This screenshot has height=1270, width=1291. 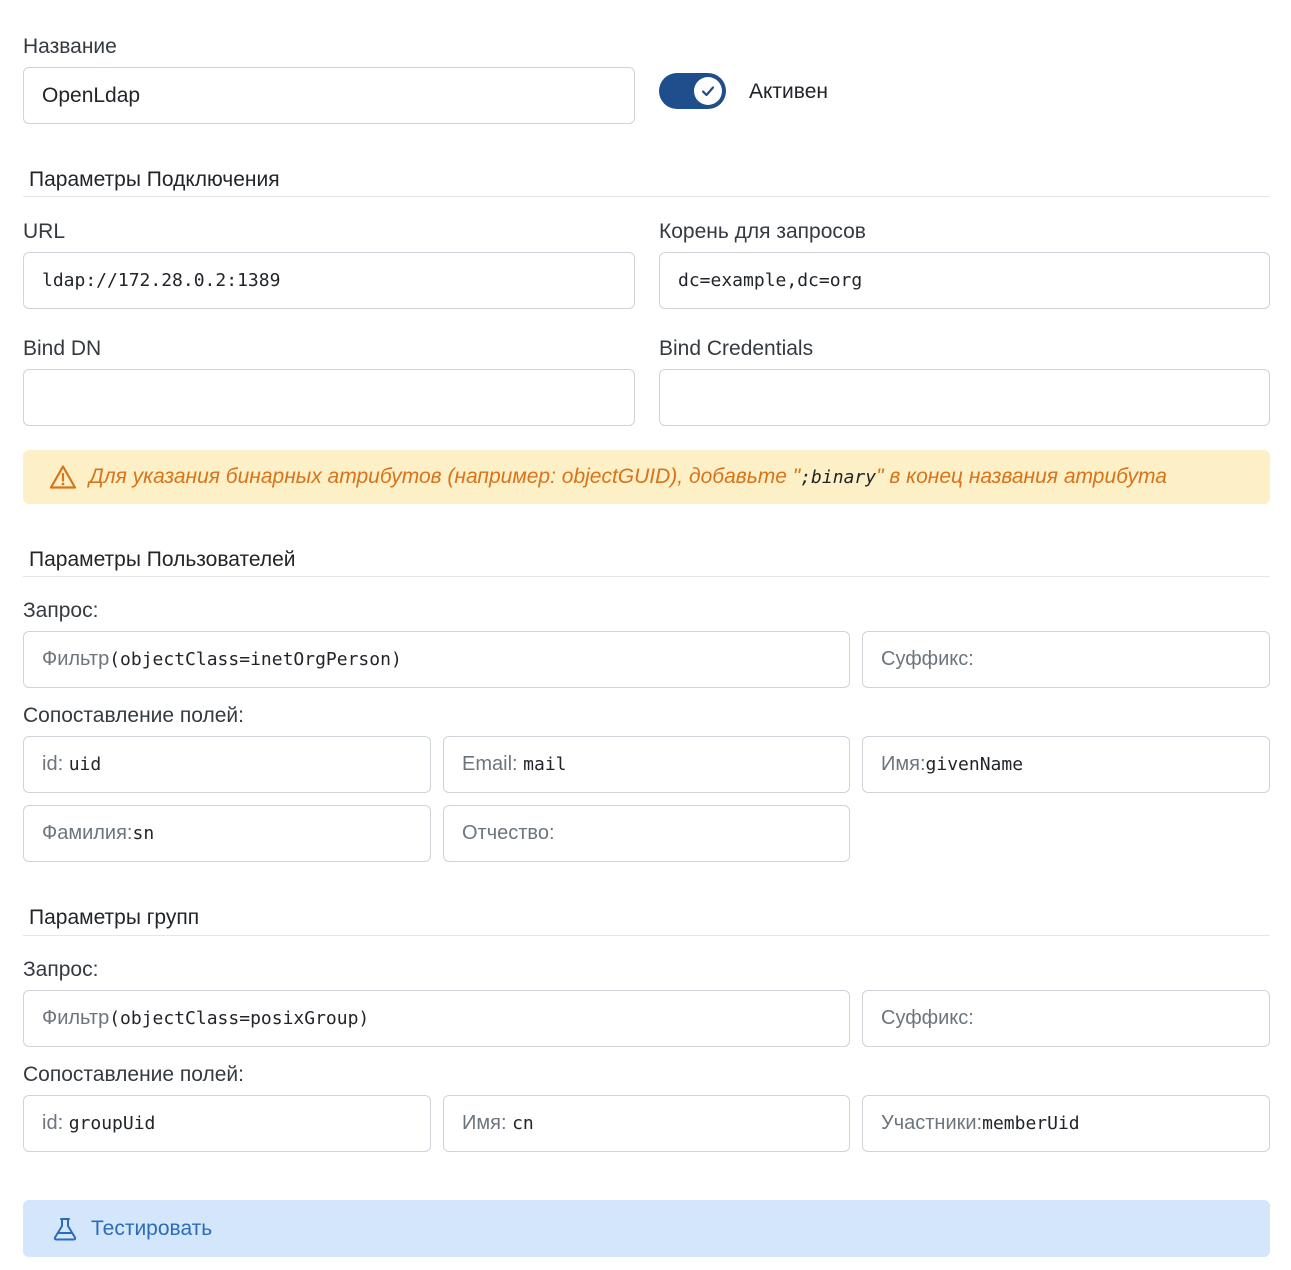 I want to click on users-lastname-input: Фамилия: sn, so click(x=227, y=833).